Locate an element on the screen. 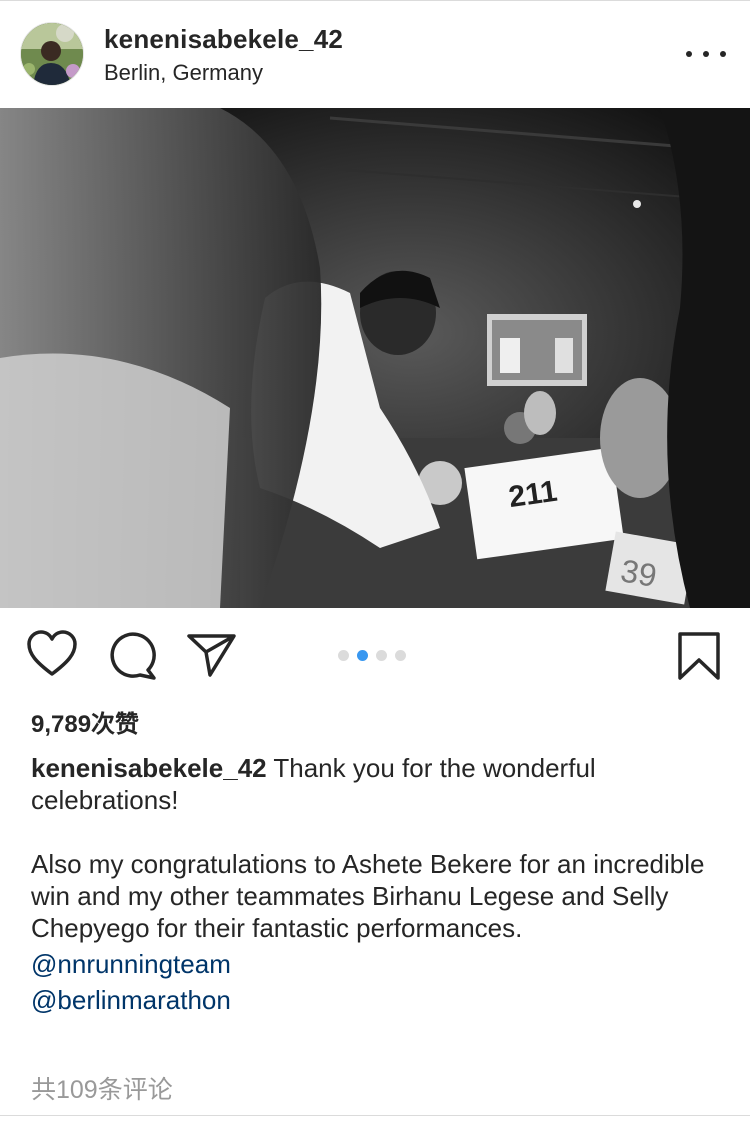 This screenshot has height=1122, width=750. bookmark-icon is located at coordinates (699, 656).